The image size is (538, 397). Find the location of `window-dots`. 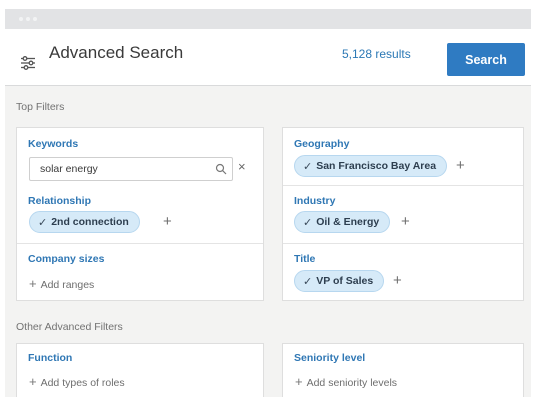

window-dots is located at coordinates (28, 19).